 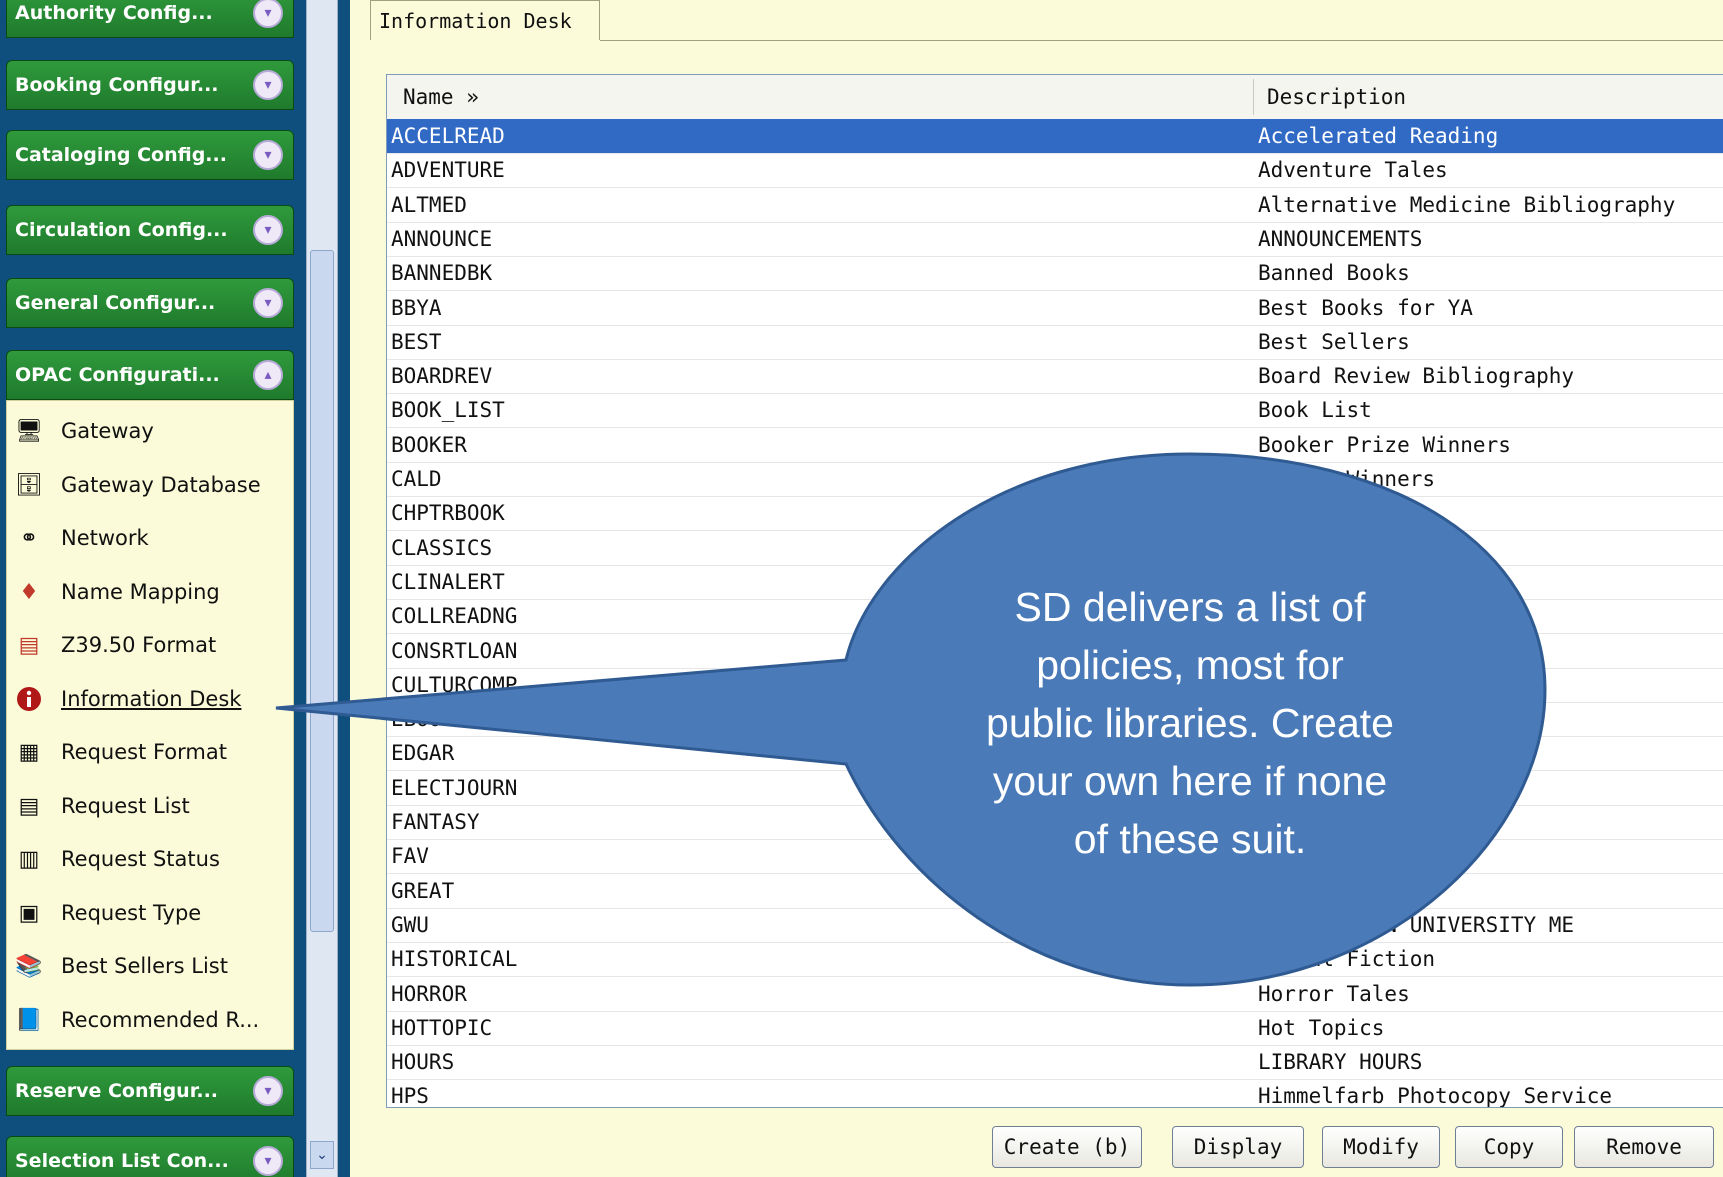 I want to click on cell-description: Horror Tales, so click(x=1334, y=993).